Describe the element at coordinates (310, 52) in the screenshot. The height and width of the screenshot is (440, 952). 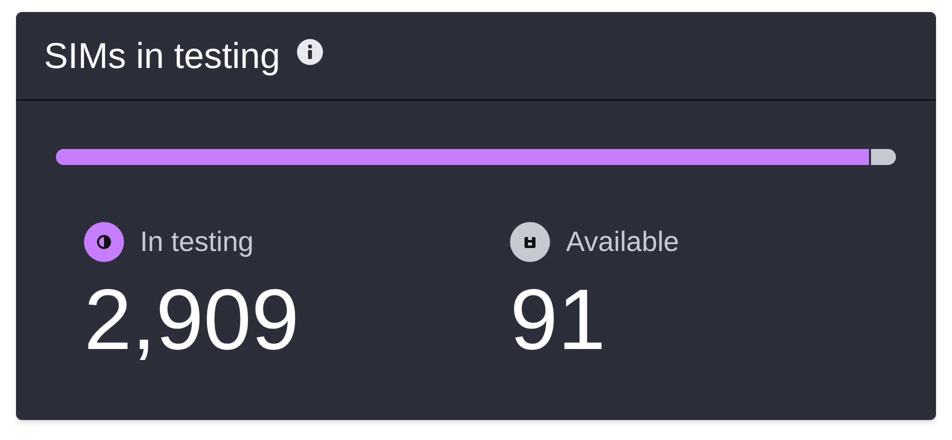
I see `info-icon` at that location.